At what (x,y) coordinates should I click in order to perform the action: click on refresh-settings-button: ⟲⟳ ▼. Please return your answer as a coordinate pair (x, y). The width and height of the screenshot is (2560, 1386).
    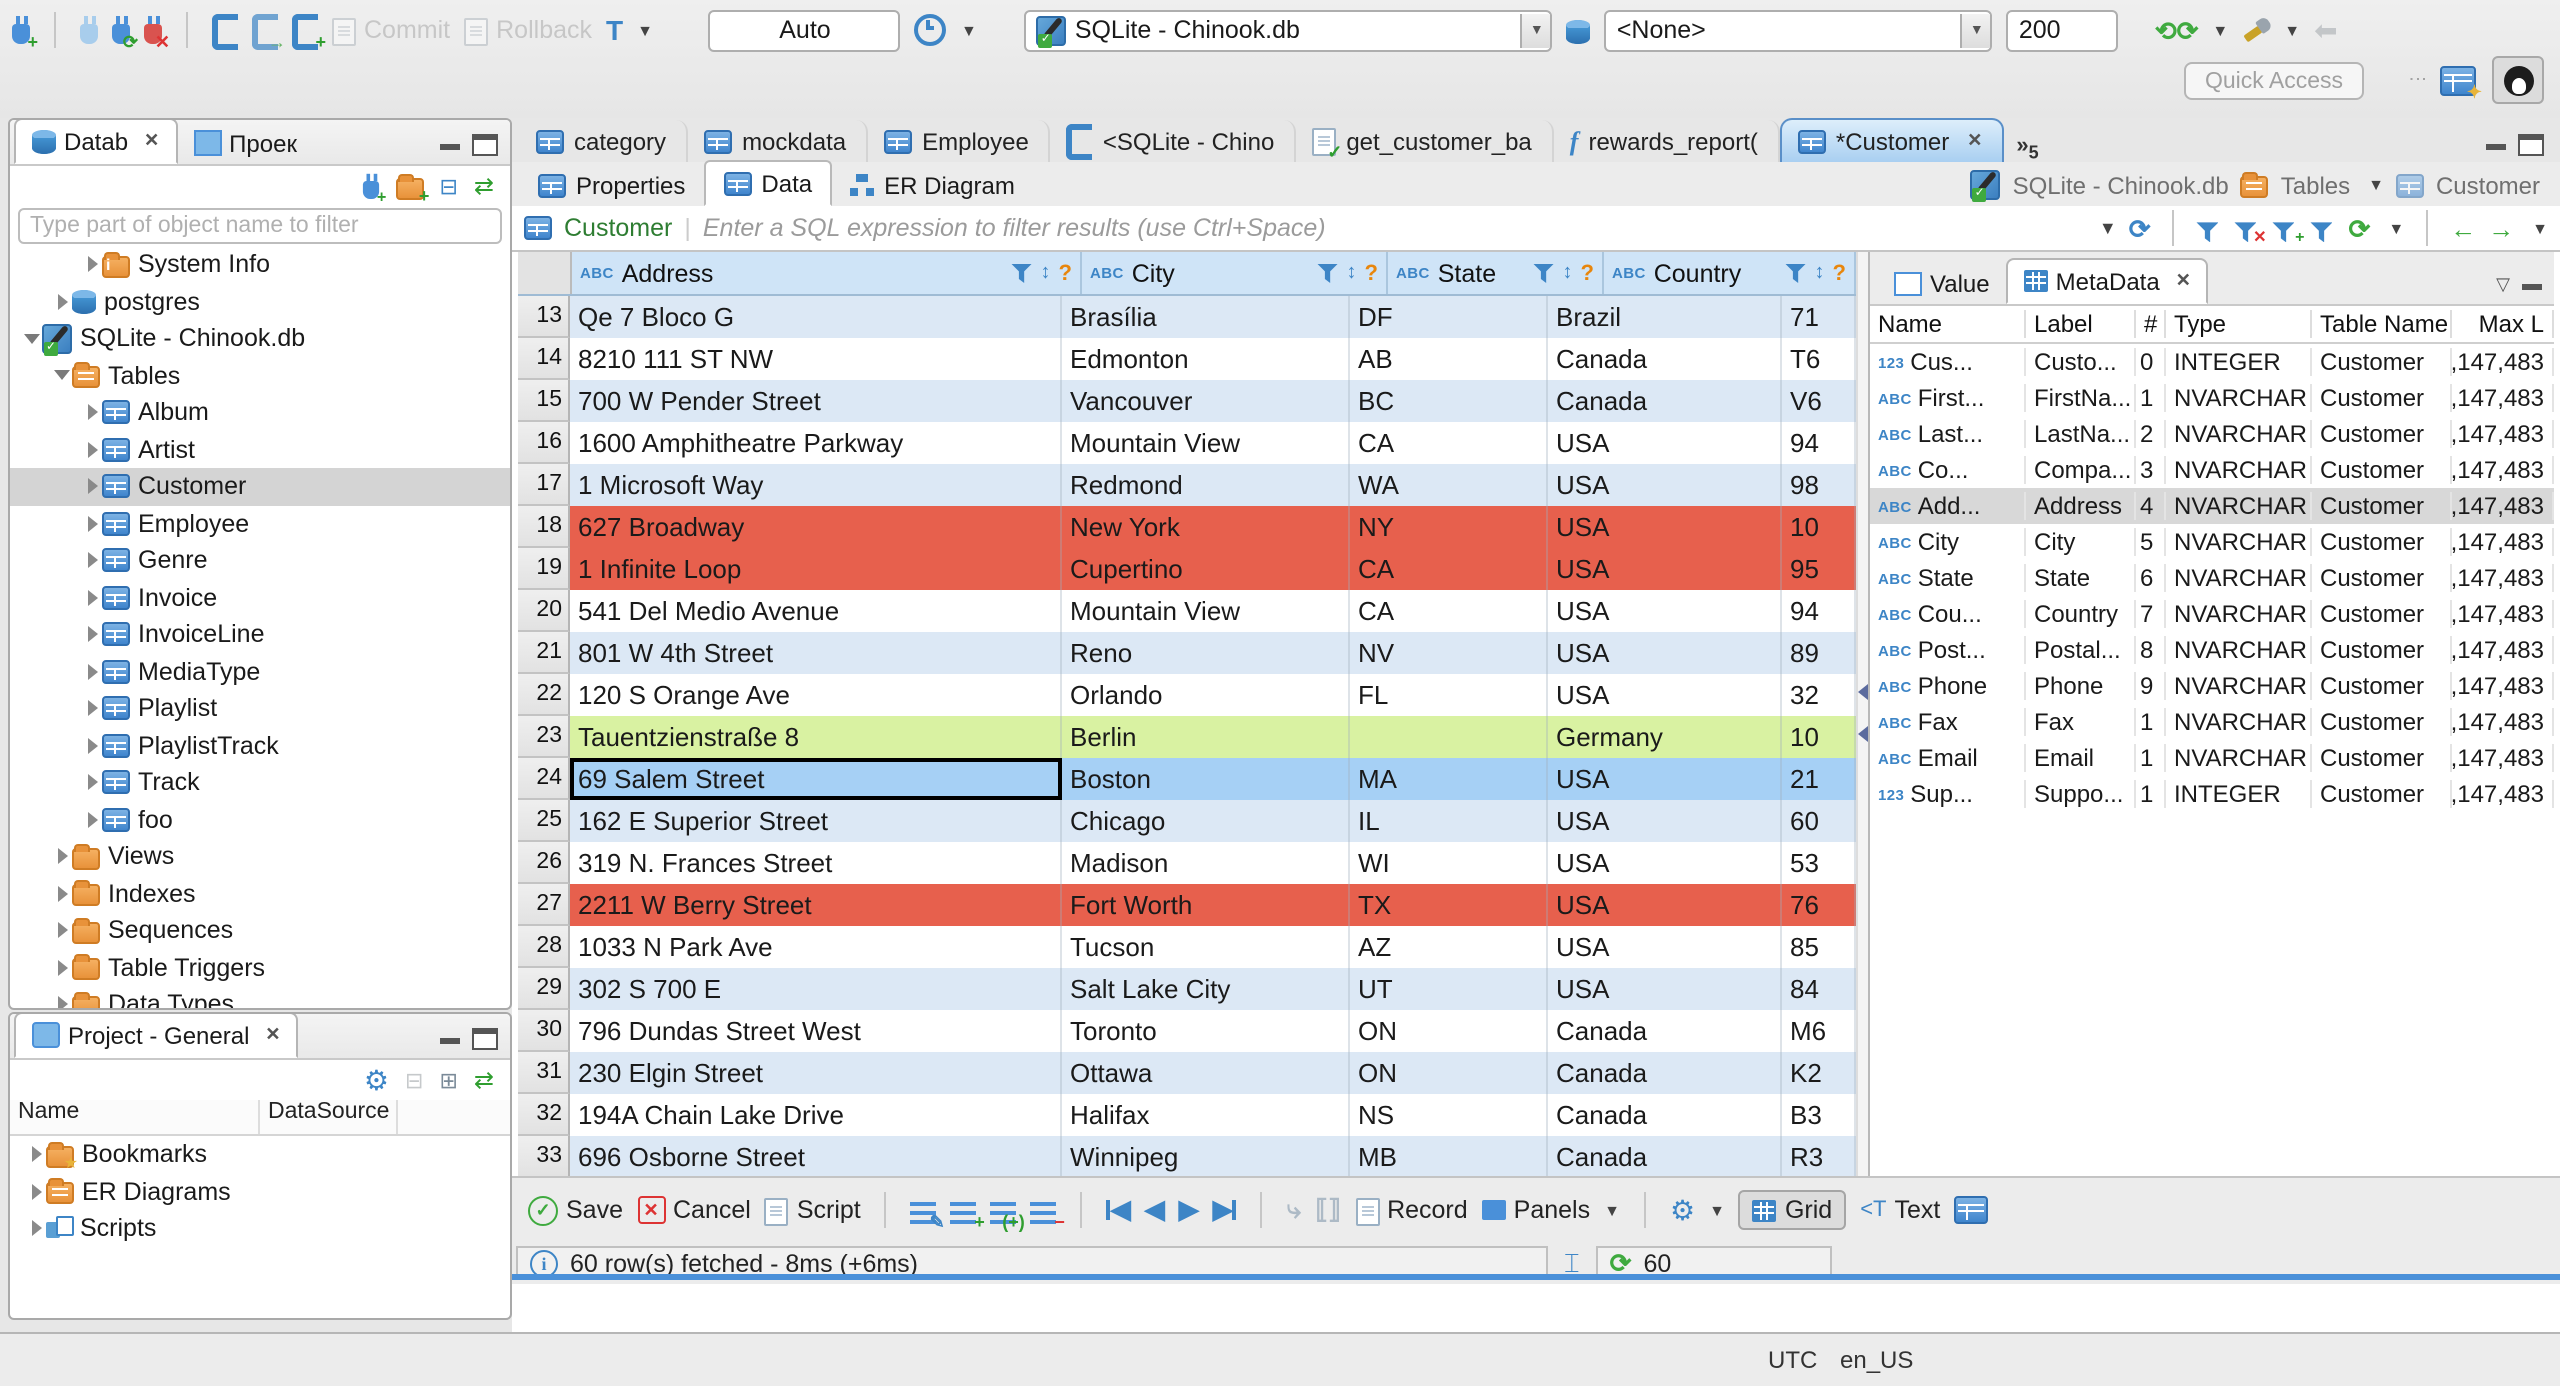
    Looking at the image, I should click on (2191, 30).